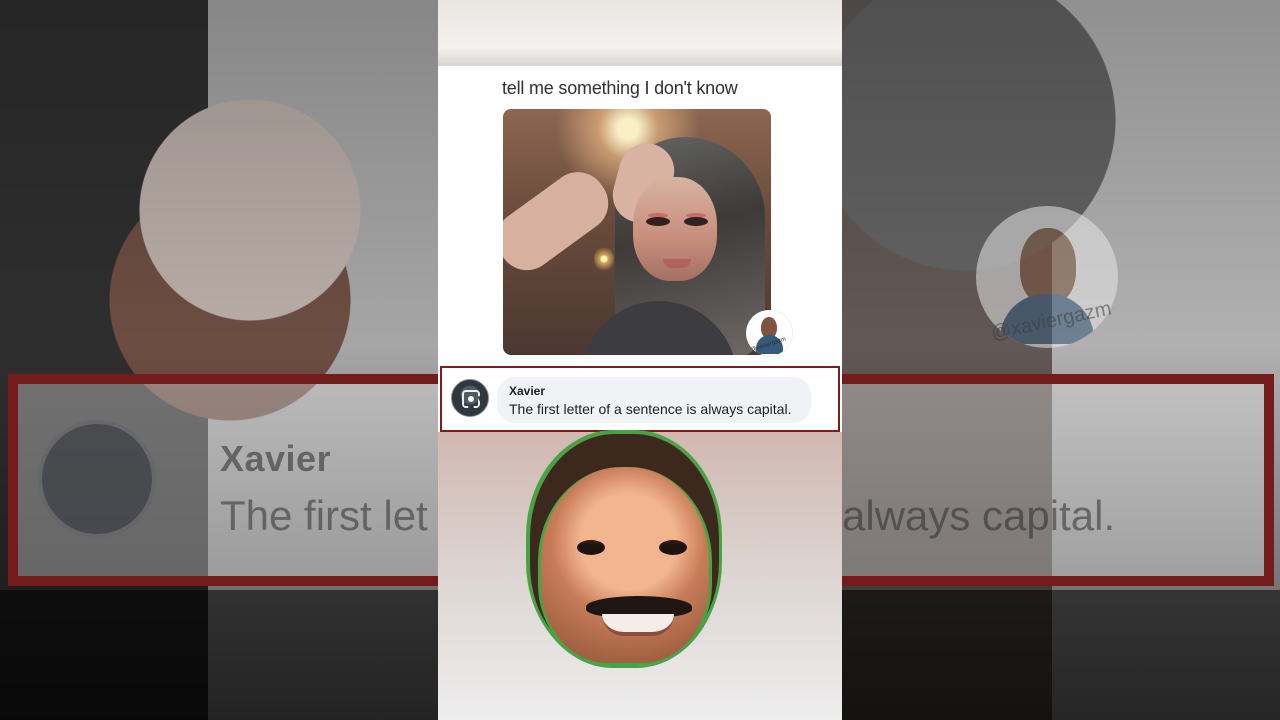  I want to click on reaction-image, so click(640, 575).